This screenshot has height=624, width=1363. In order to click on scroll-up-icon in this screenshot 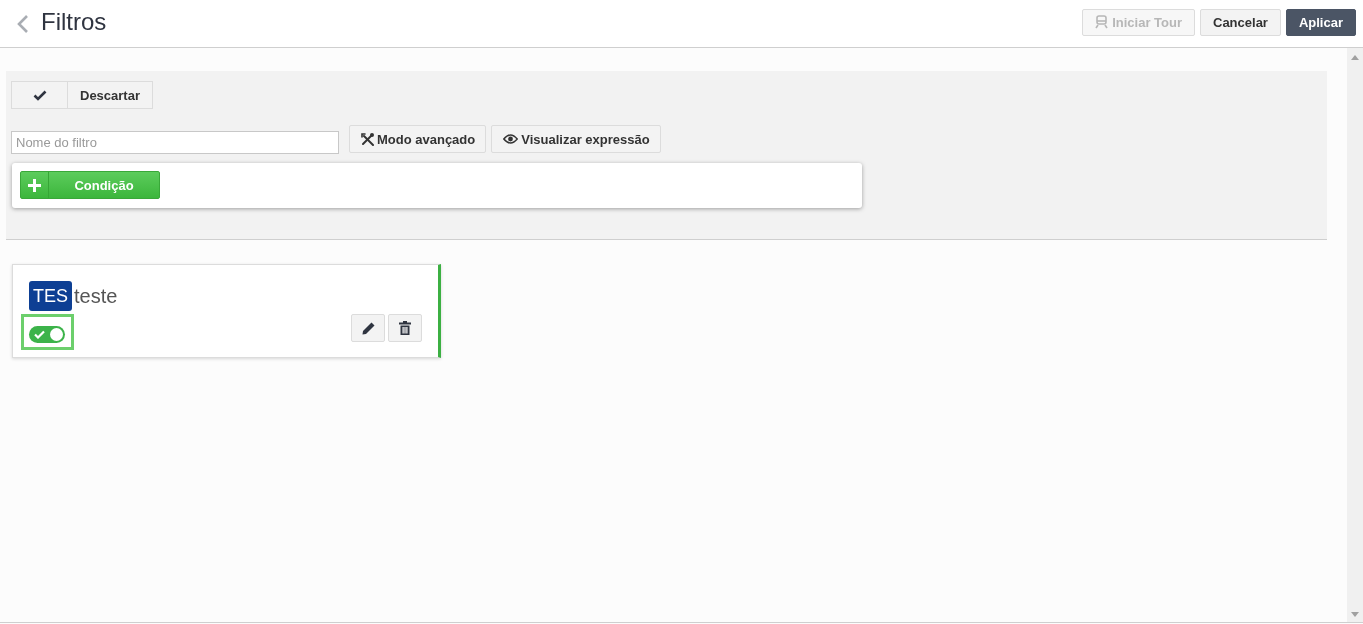, I will do `click(1355, 57)`.